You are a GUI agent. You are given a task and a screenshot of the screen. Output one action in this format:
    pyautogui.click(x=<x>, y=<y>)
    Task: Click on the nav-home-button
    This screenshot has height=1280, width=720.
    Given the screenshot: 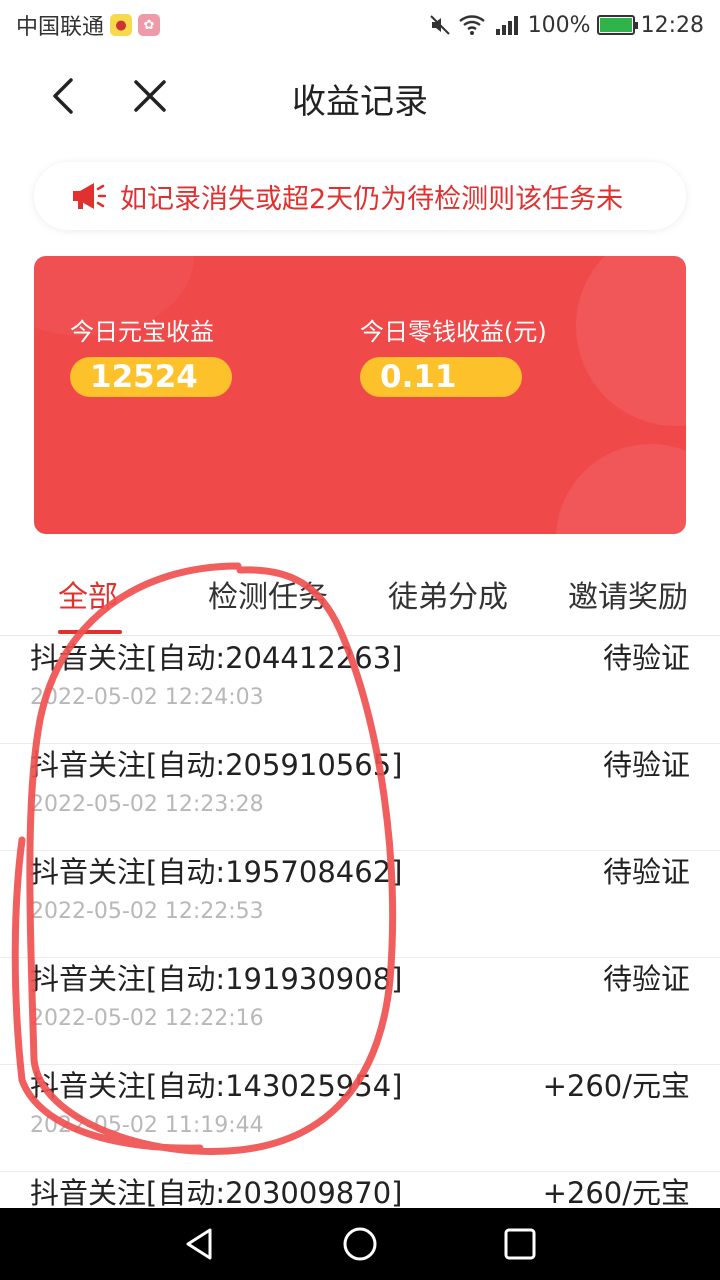 What is the action you would take?
    pyautogui.click(x=360, y=1244)
    